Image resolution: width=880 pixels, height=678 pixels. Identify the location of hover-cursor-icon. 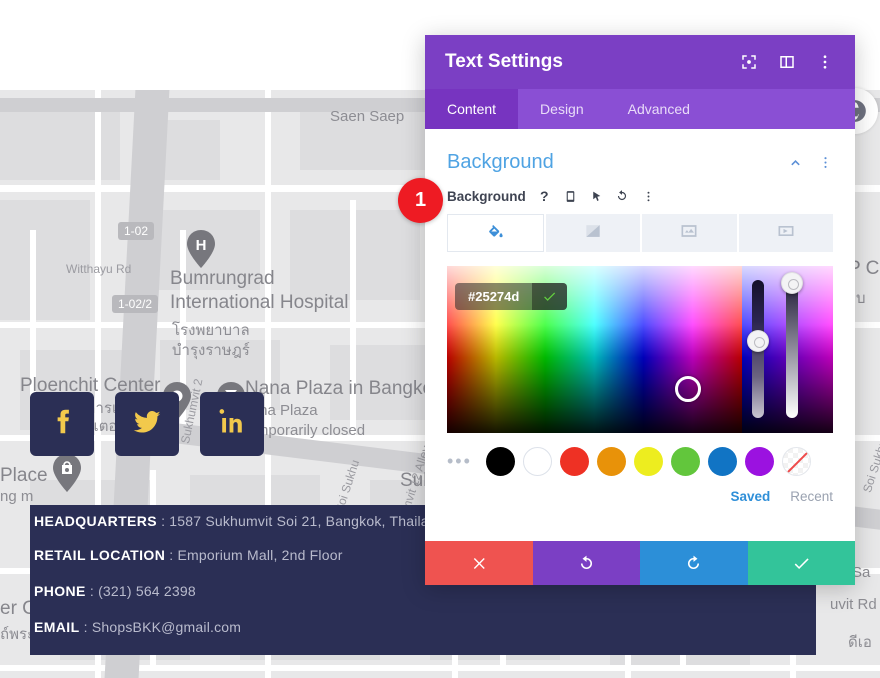
(596, 196).